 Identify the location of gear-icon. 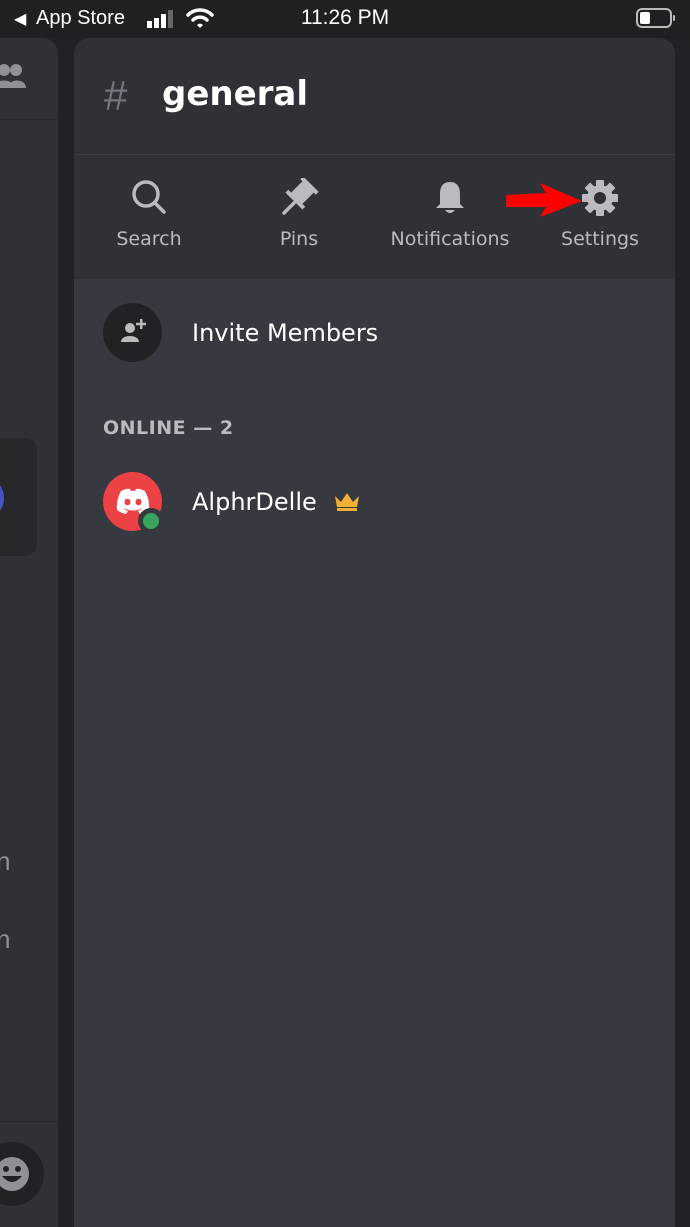
(600, 198).